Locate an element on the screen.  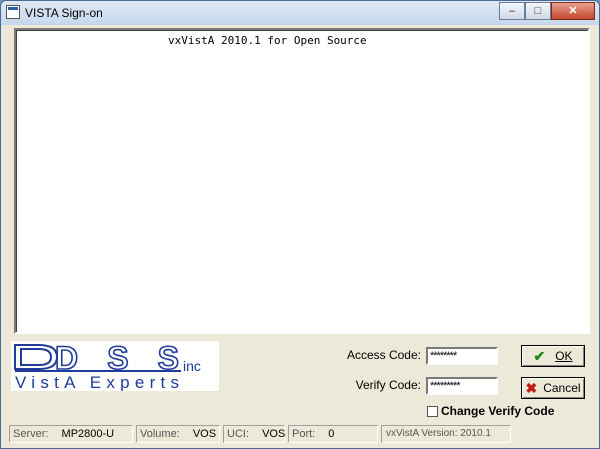
logo-text-inc: inc is located at coordinates (192, 366).